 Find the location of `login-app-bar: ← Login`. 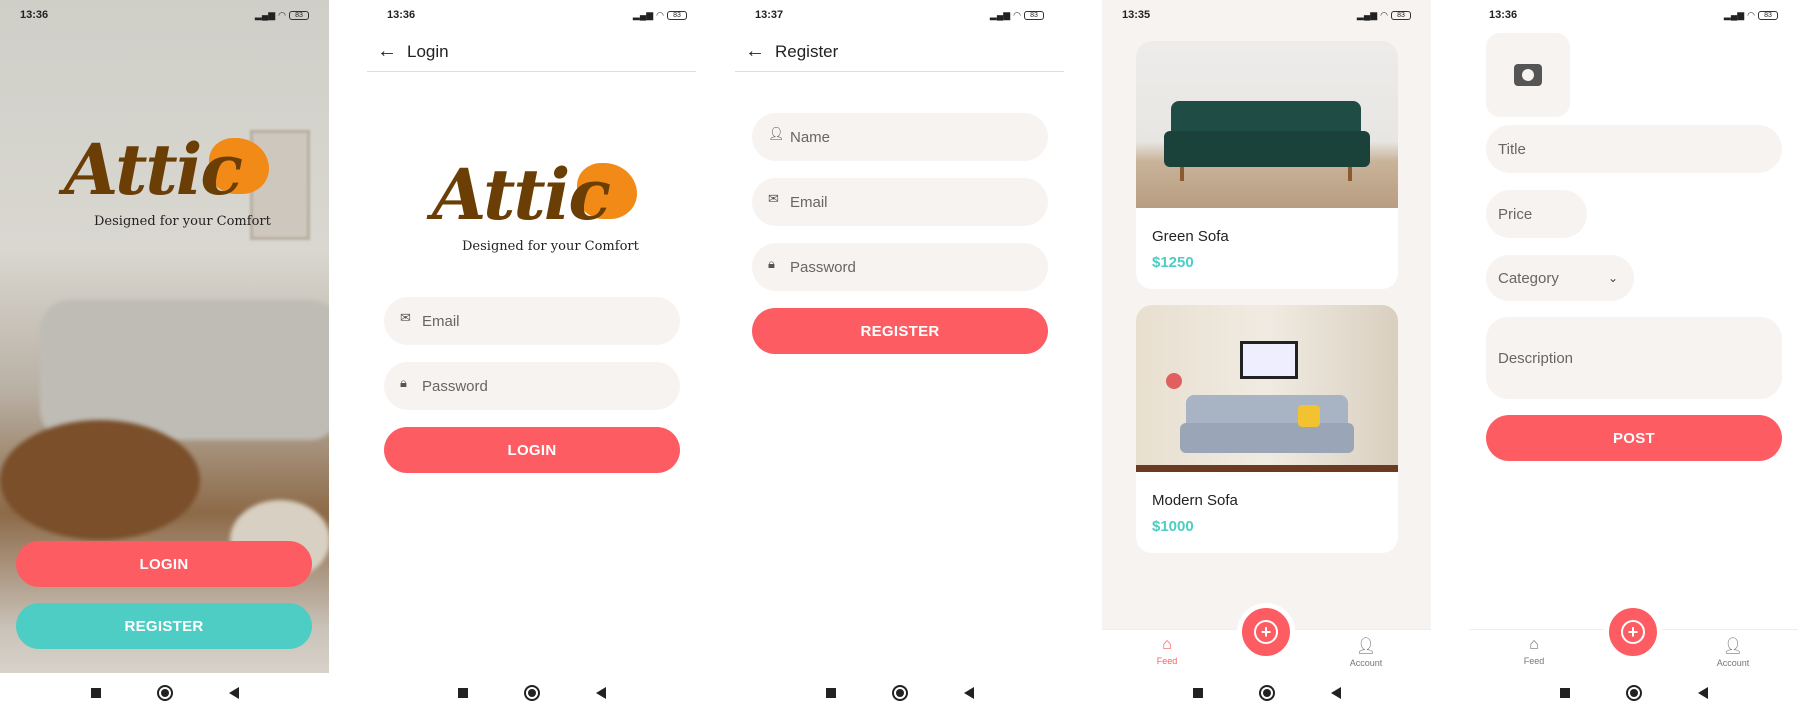

login-app-bar: ← Login is located at coordinates (531, 52).